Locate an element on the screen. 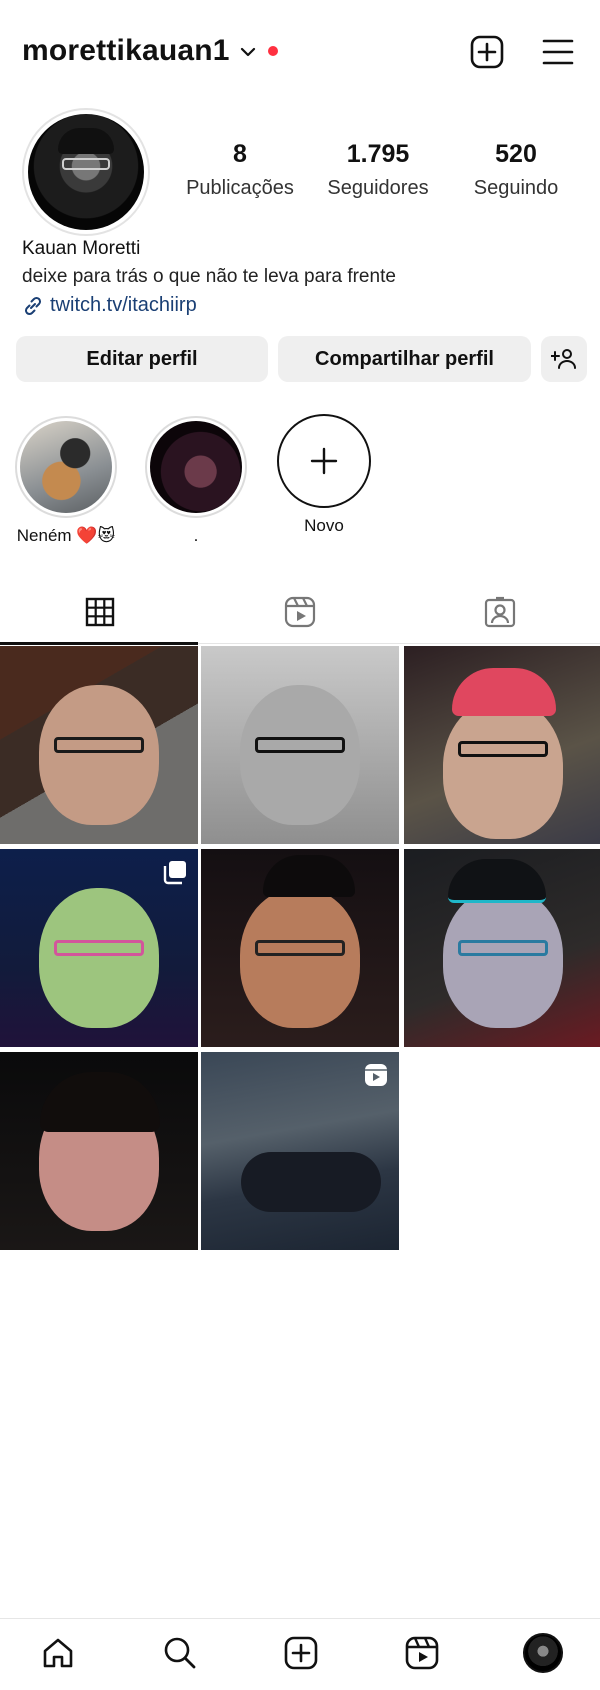  profile-avatar-small is located at coordinates (543, 1653).